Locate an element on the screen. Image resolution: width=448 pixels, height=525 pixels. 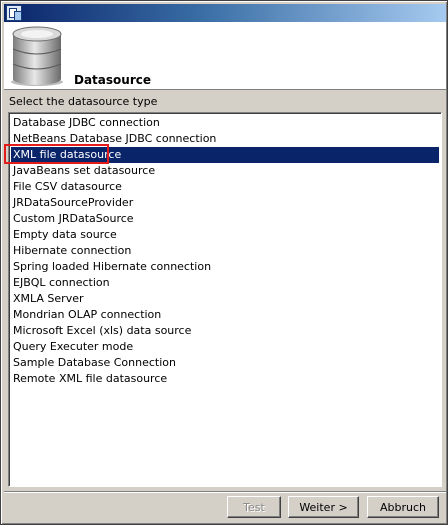
datasource-list-item: XMLA Server is located at coordinates (225, 299).